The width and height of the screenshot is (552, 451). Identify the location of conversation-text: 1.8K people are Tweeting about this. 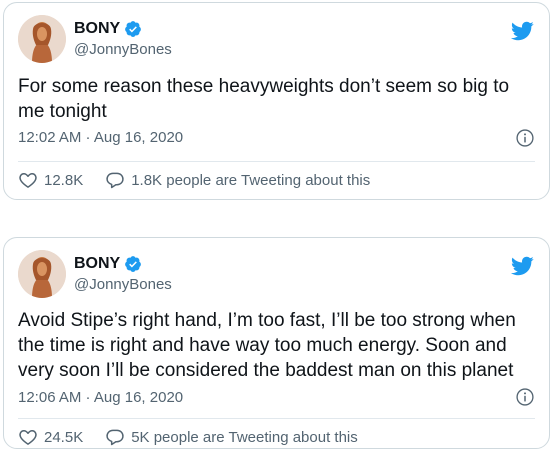
(251, 180).